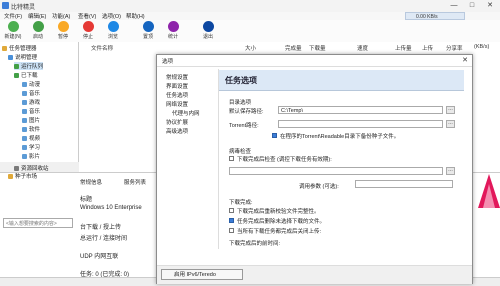  Describe the element at coordinates (135, 182) in the screenshot. I see `tab-servers: 服务列表` at that location.